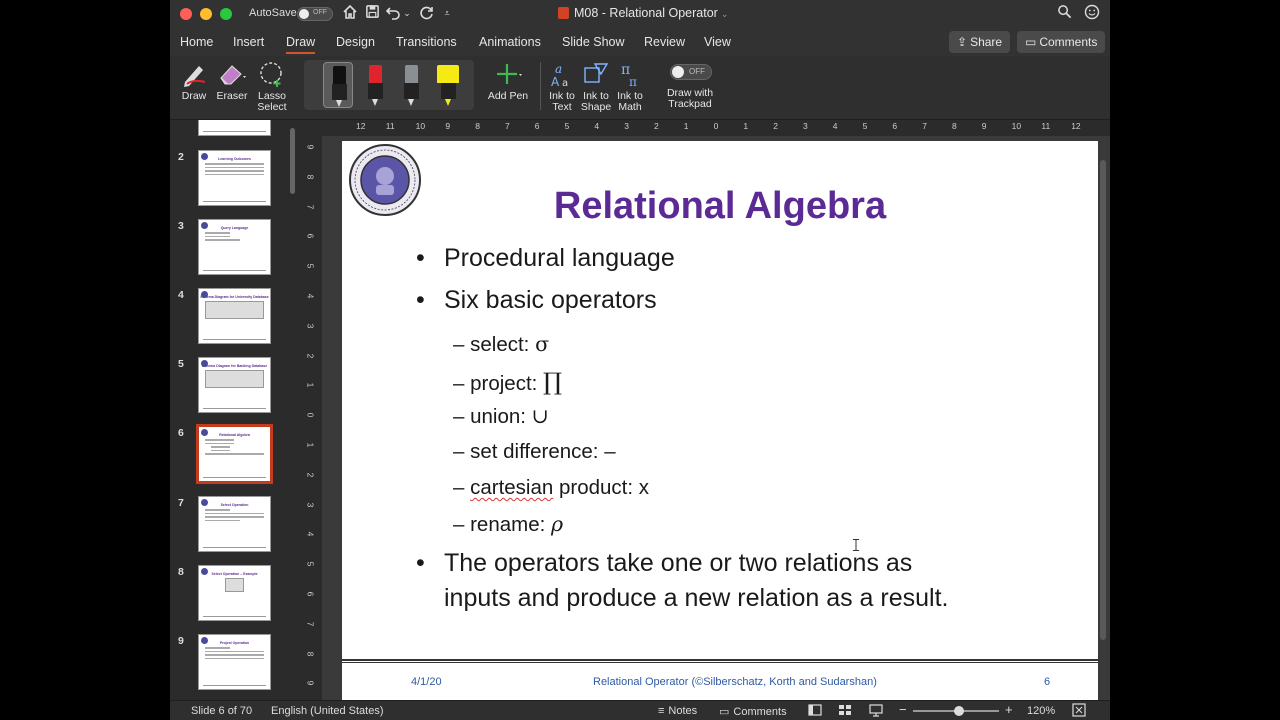  Describe the element at coordinates (664, 42) in the screenshot. I see `tab-review: Review` at that location.